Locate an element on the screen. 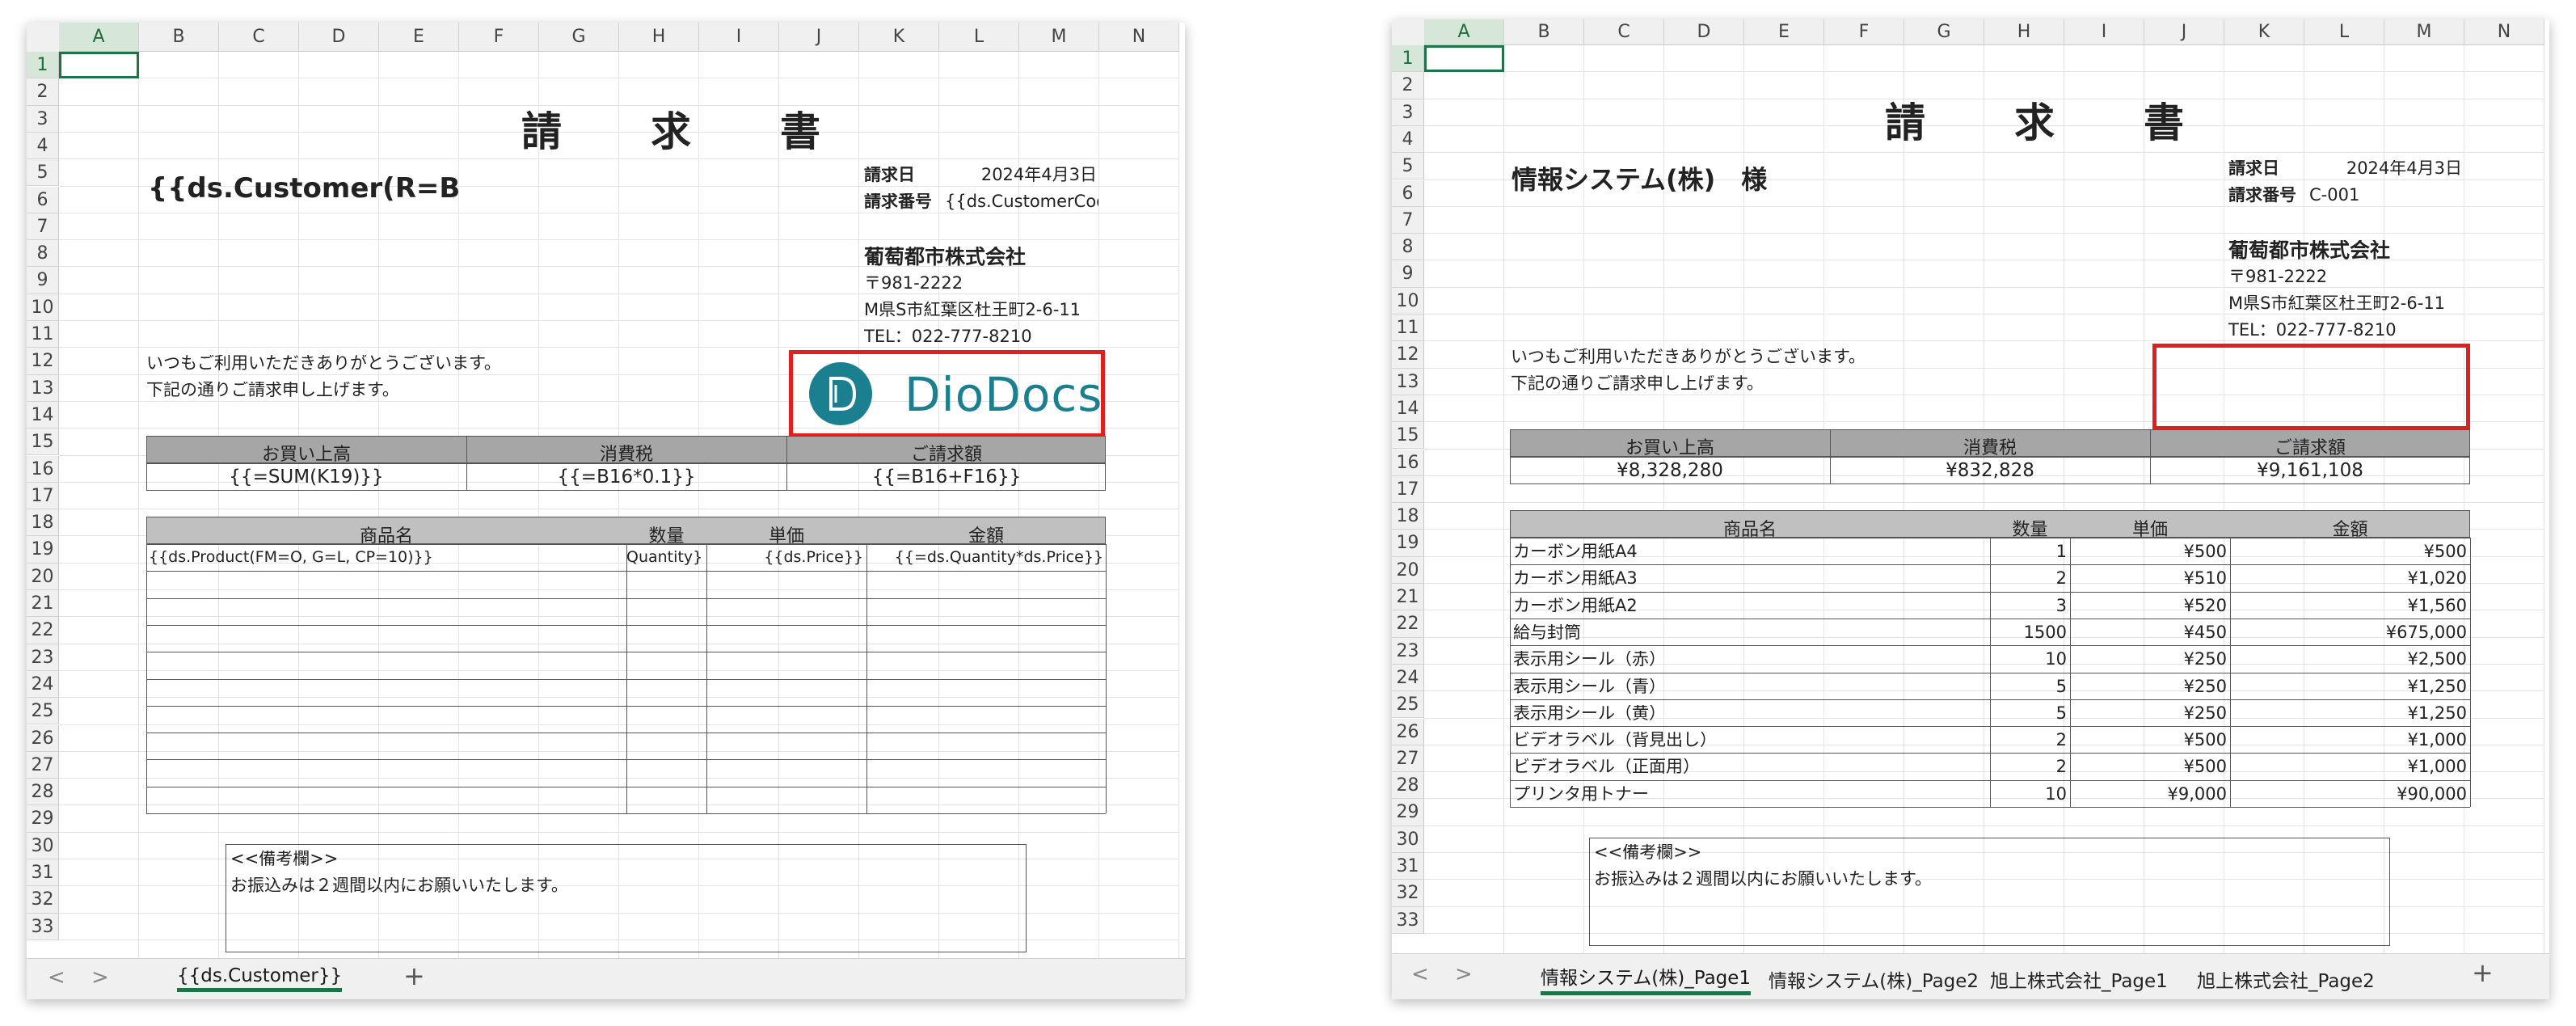  tab-page-2: 情報システム(株)_Page2 is located at coordinates (1874, 979).